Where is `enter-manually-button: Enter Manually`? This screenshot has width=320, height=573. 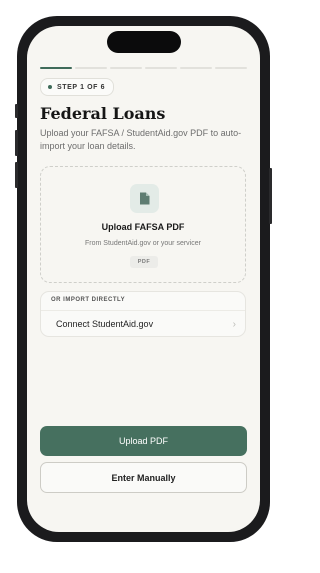
enter-manually-button: Enter Manually is located at coordinates (143, 477).